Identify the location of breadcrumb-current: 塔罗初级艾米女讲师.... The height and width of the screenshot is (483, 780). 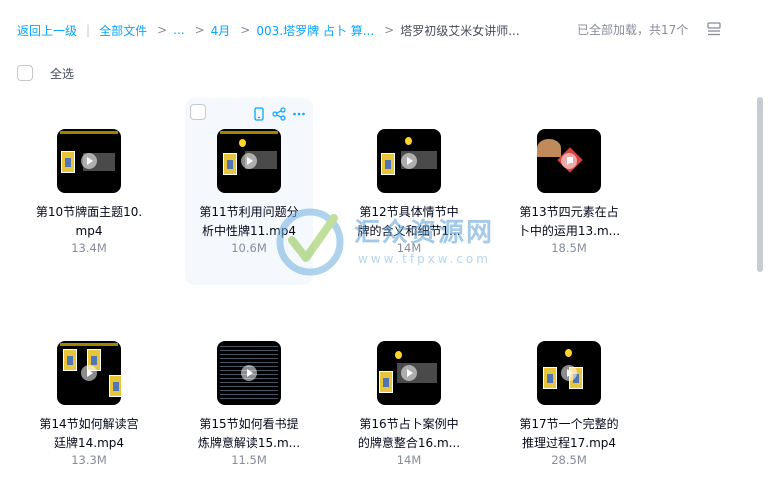
(460, 30).